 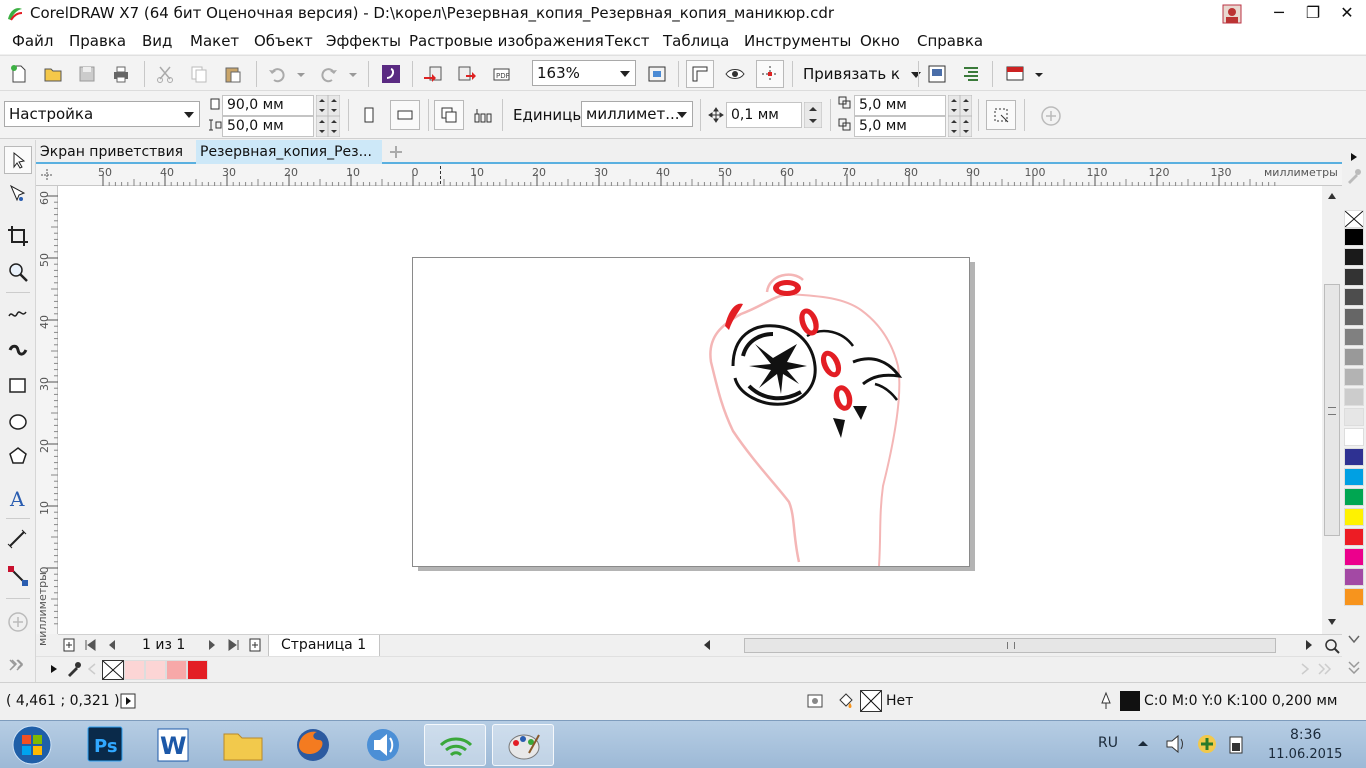 I want to click on doc-palette-expand-icon, so click(x=54, y=669).